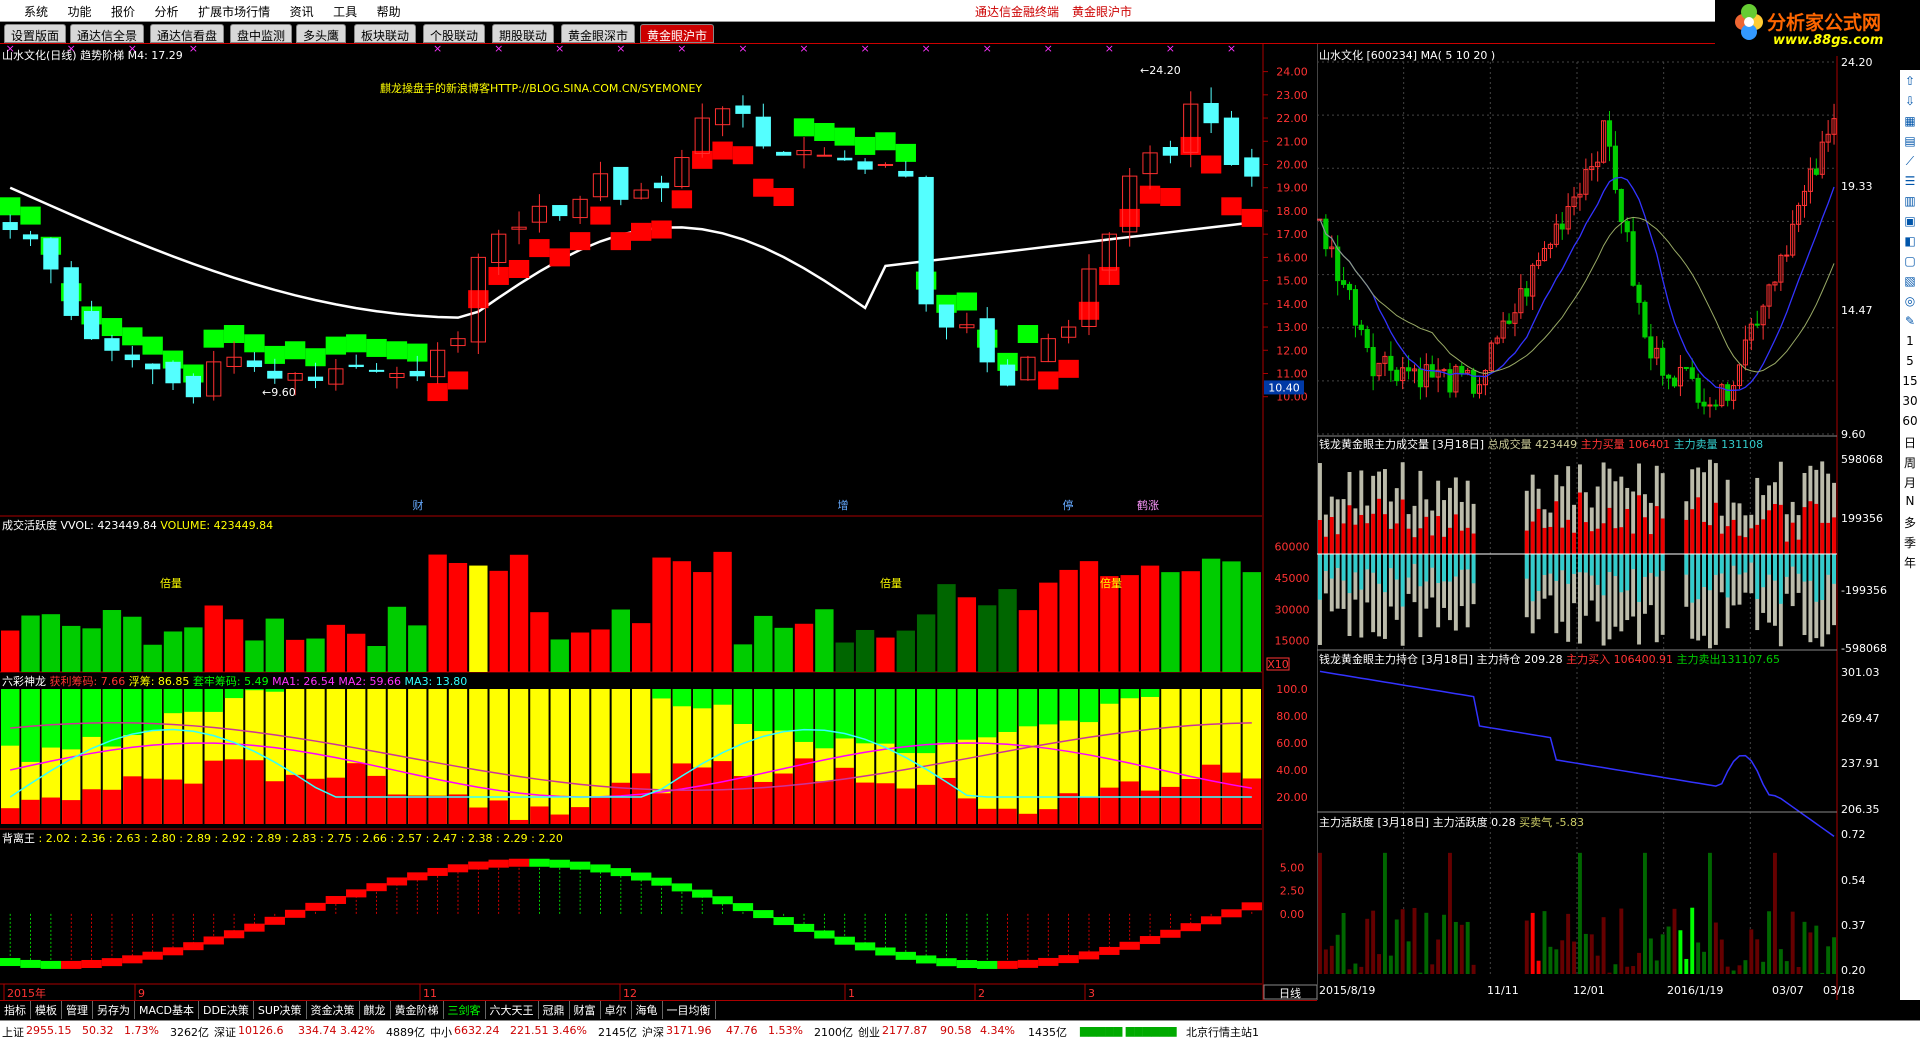  Describe the element at coordinates (1910, 222) in the screenshot. I see `table-icon: ▣` at that location.